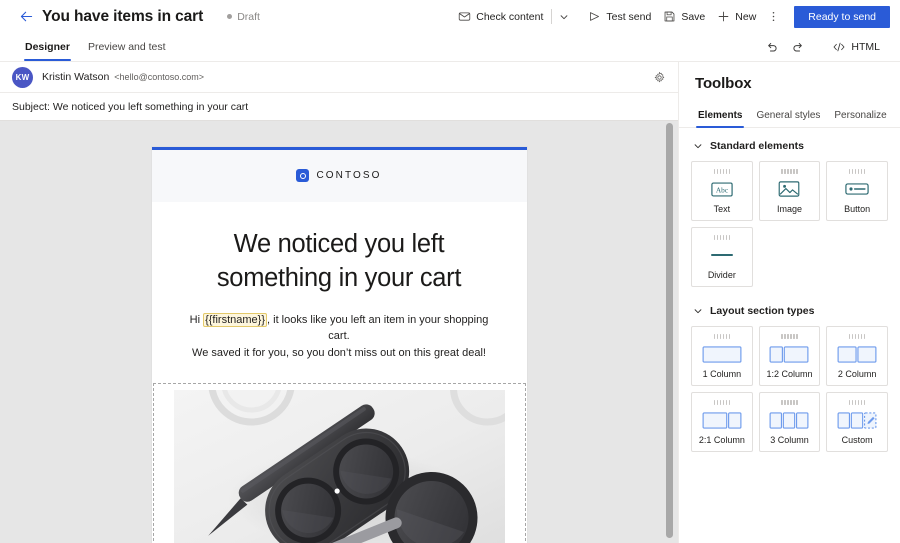 Image resolution: width=900 pixels, height=543 pixels. I want to click on designer-tabbar: Designer Preview and test HTML, so click(450, 47).